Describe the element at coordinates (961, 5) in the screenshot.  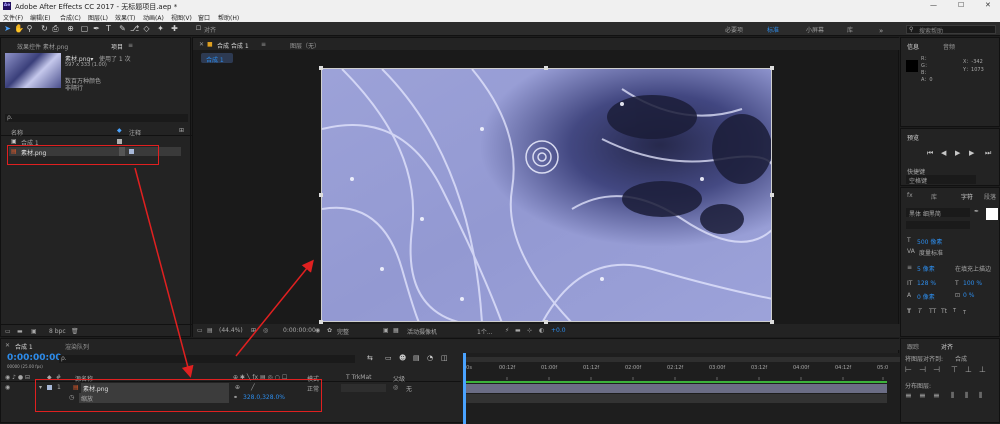
I see `maximize-button: ☐` at that location.